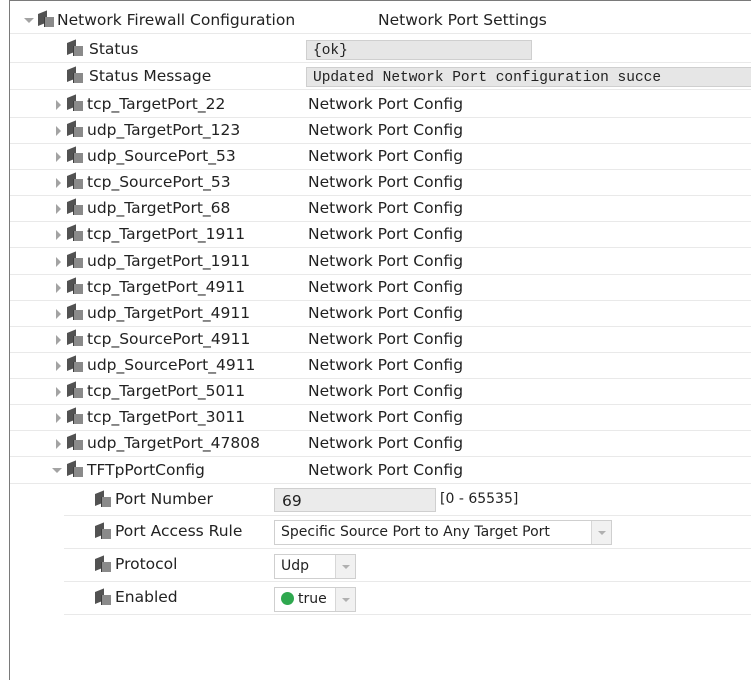  What do you see at coordinates (169, 261) in the screenshot?
I see `port-name: udp_TargetPort_1911` at bounding box center [169, 261].